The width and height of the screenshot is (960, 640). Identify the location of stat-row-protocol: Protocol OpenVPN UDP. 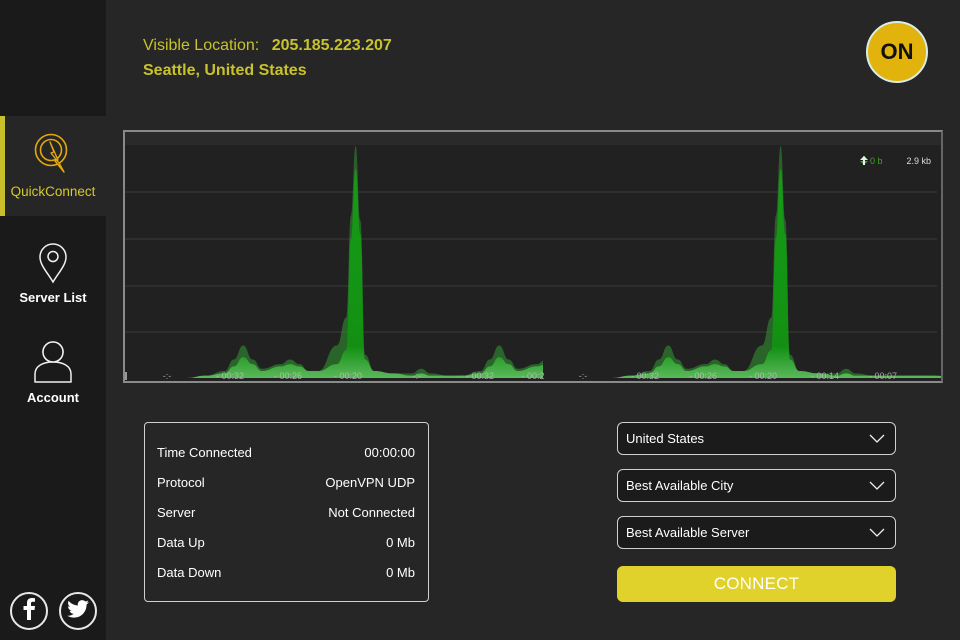
(286, 490).